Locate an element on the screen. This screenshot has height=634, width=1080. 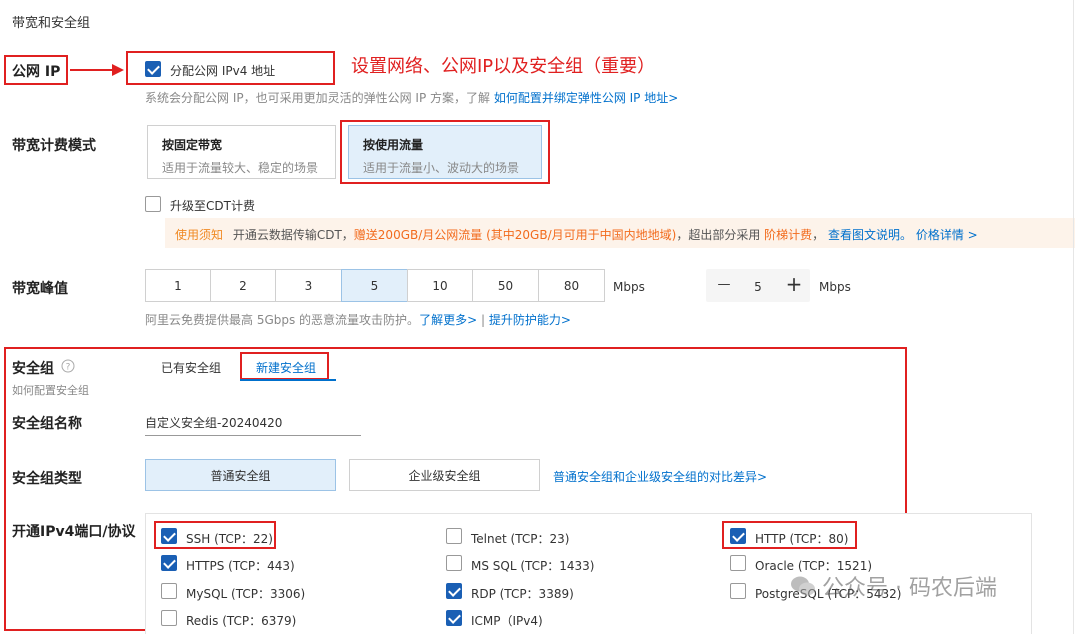
notice-price-link: 价格详情 > is located at coordinates (947, 235).